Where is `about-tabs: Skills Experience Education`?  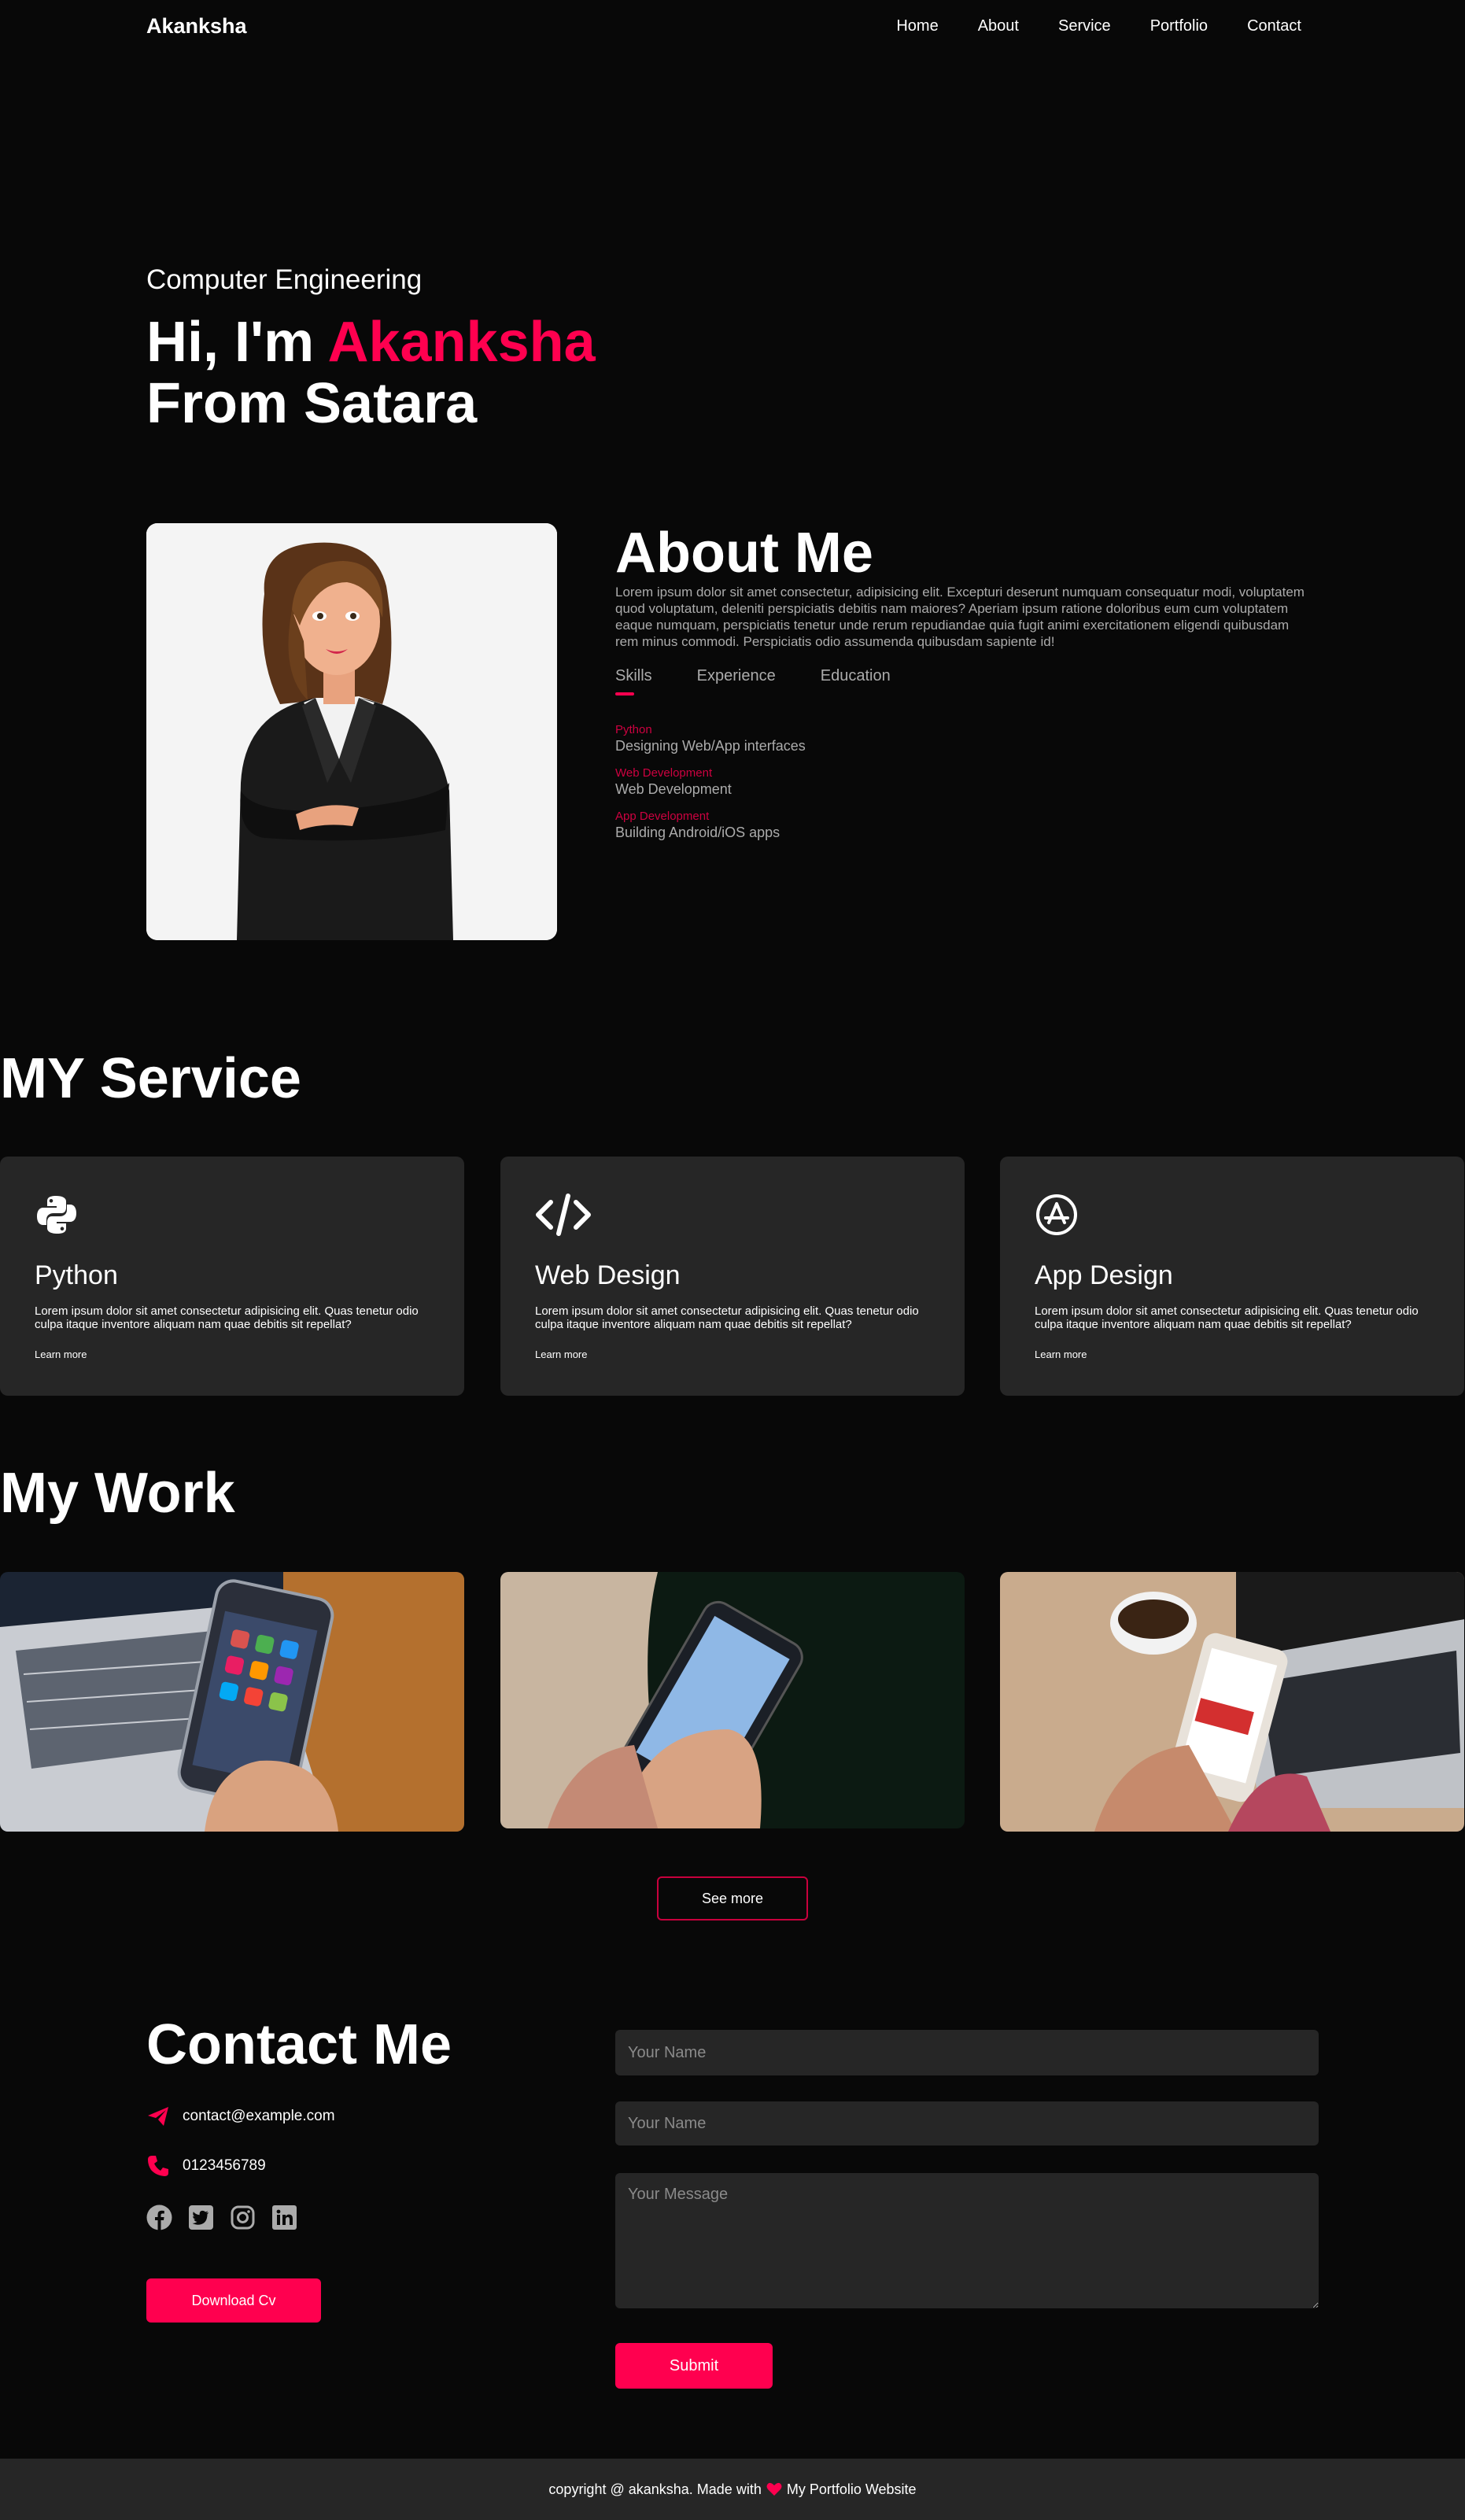
about-tabs: Skills Experience Education is located at coordinates (753, 681).